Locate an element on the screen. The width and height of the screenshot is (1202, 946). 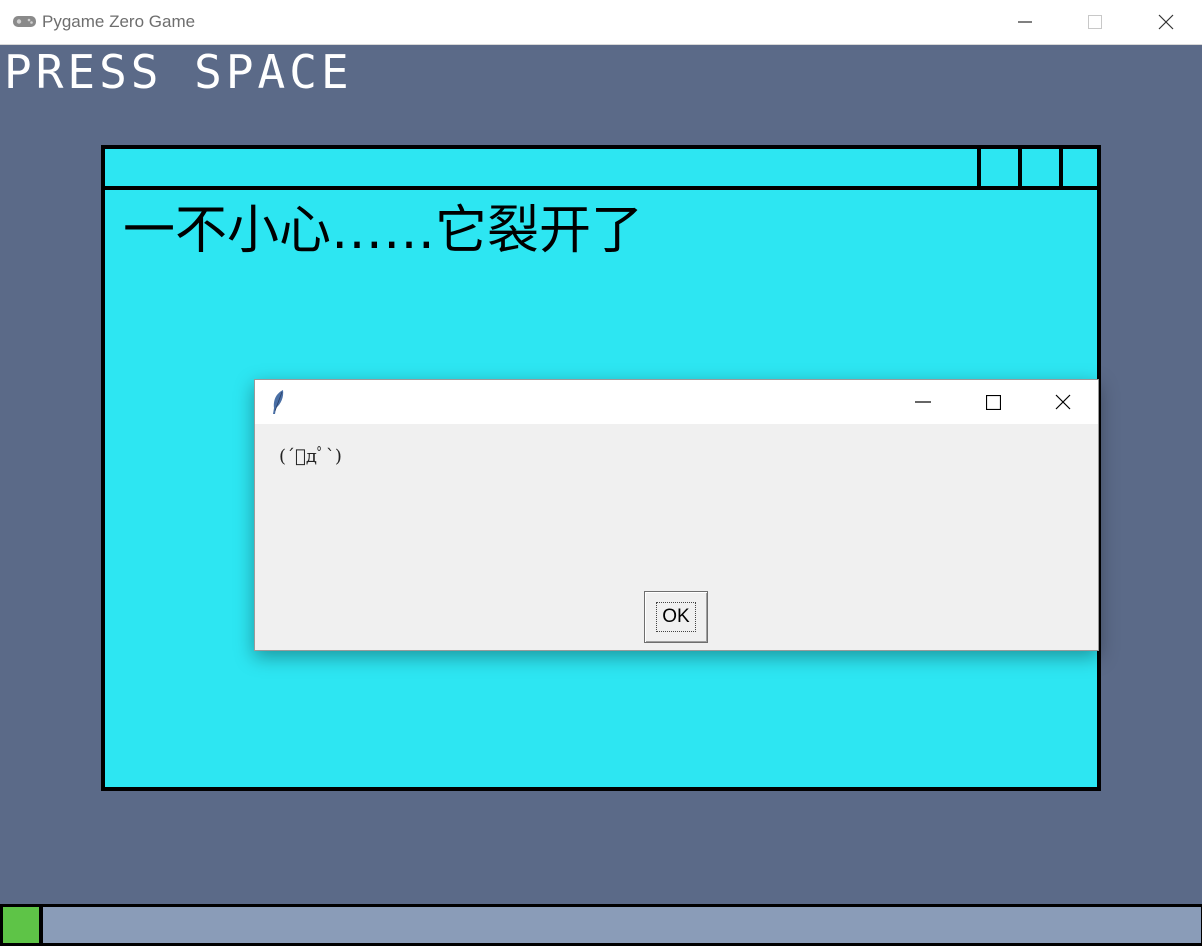
progress-bar is located at coordinates (601, 925).